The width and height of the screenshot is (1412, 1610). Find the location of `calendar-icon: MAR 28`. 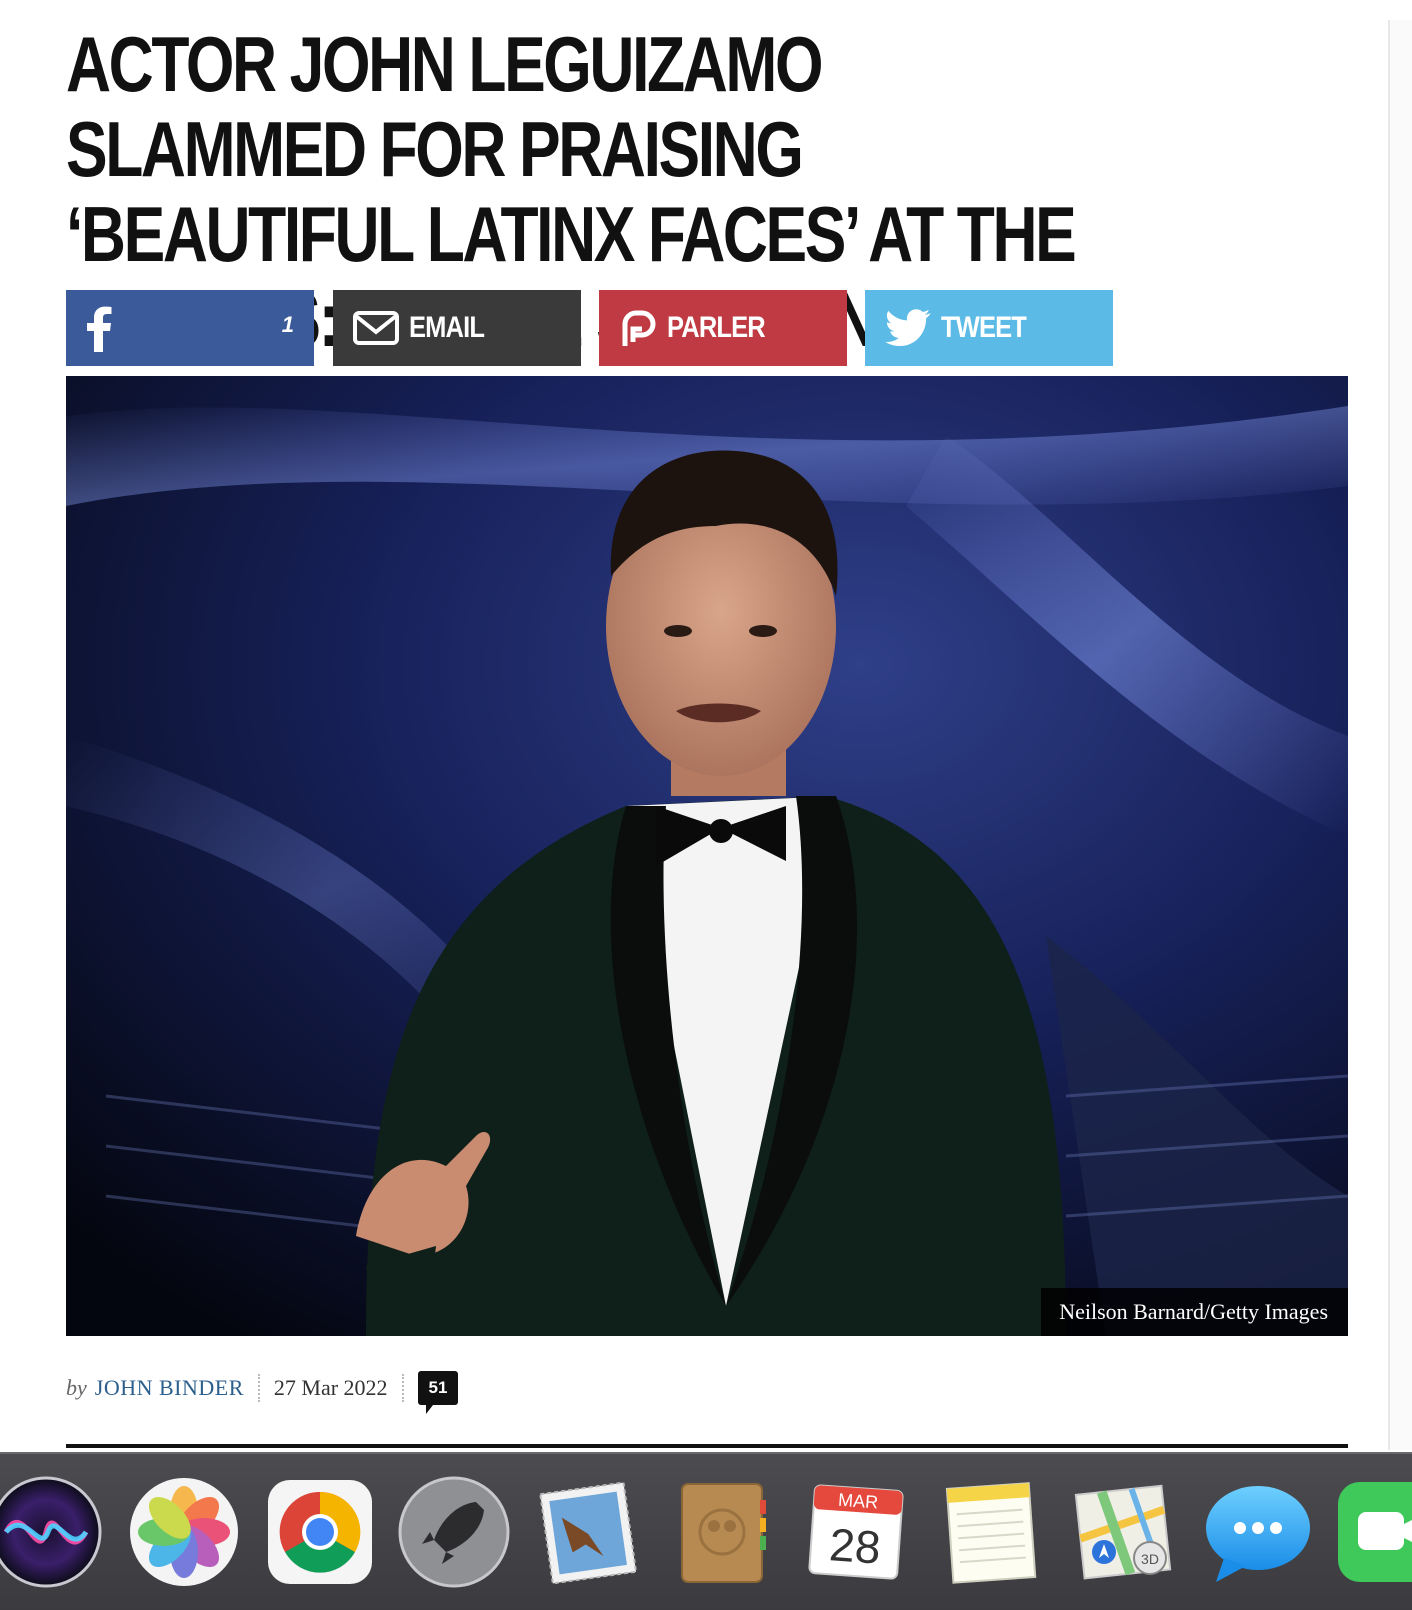

calendar-icon: MAR 28 is located at coordinates (856, 1532).